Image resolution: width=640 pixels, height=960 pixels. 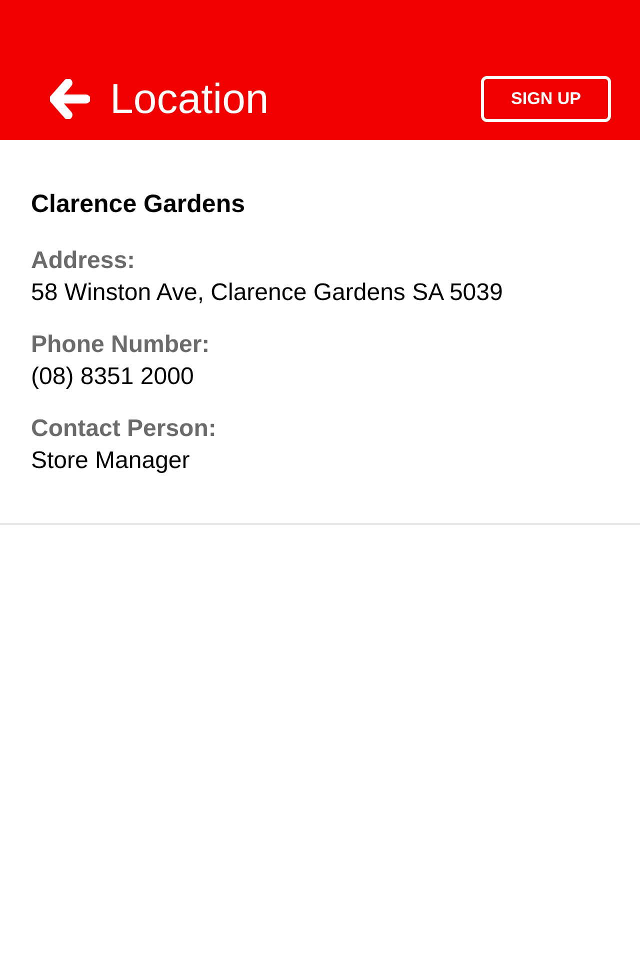 What do you see at coordinates (138, 204) in the screenshot?
I see `location-name: Clarence Gardens` at bounding box center [138, 204].